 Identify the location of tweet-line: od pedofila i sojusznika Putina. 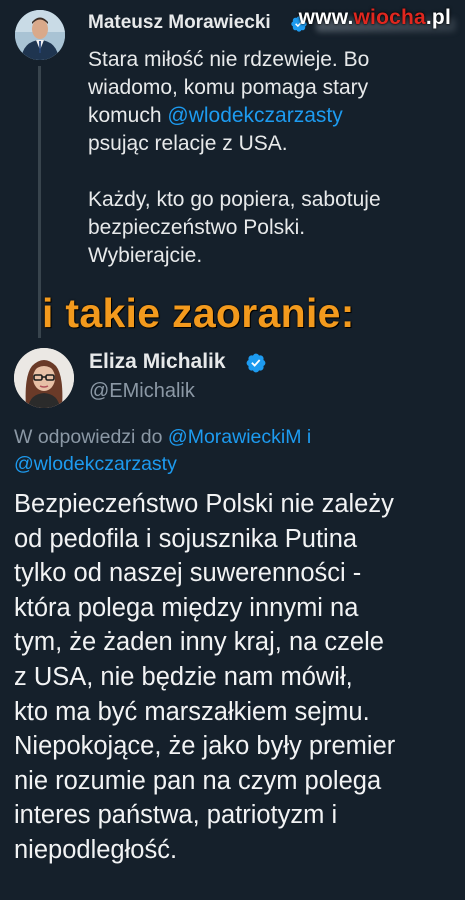
(186, 538).